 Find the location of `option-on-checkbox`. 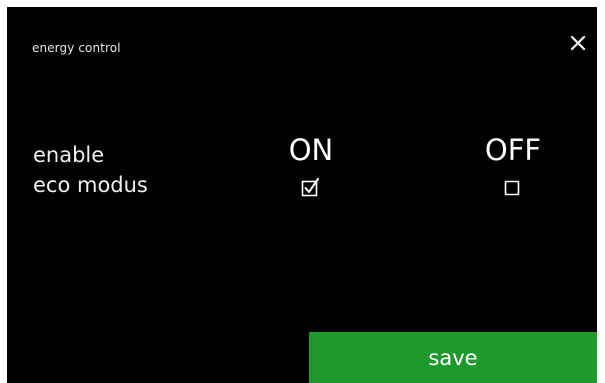

option-on-checkbox is located at coordinates (311, 187).